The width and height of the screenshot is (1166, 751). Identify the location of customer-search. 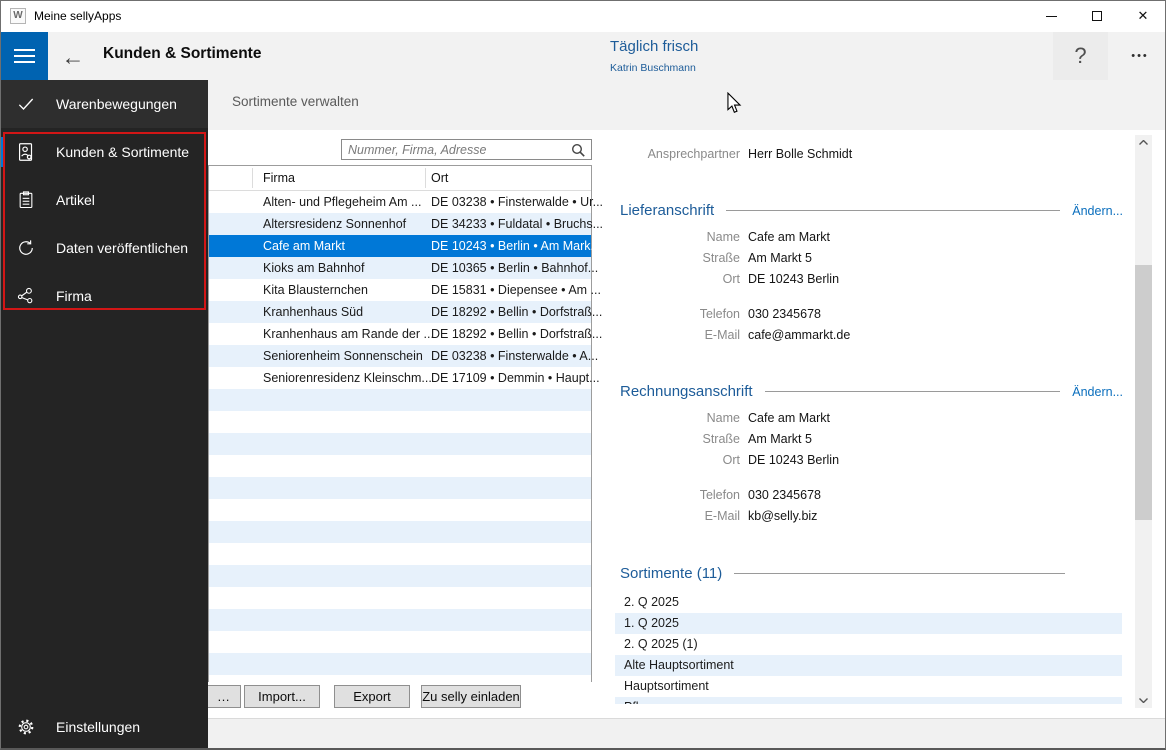
(466, 149).